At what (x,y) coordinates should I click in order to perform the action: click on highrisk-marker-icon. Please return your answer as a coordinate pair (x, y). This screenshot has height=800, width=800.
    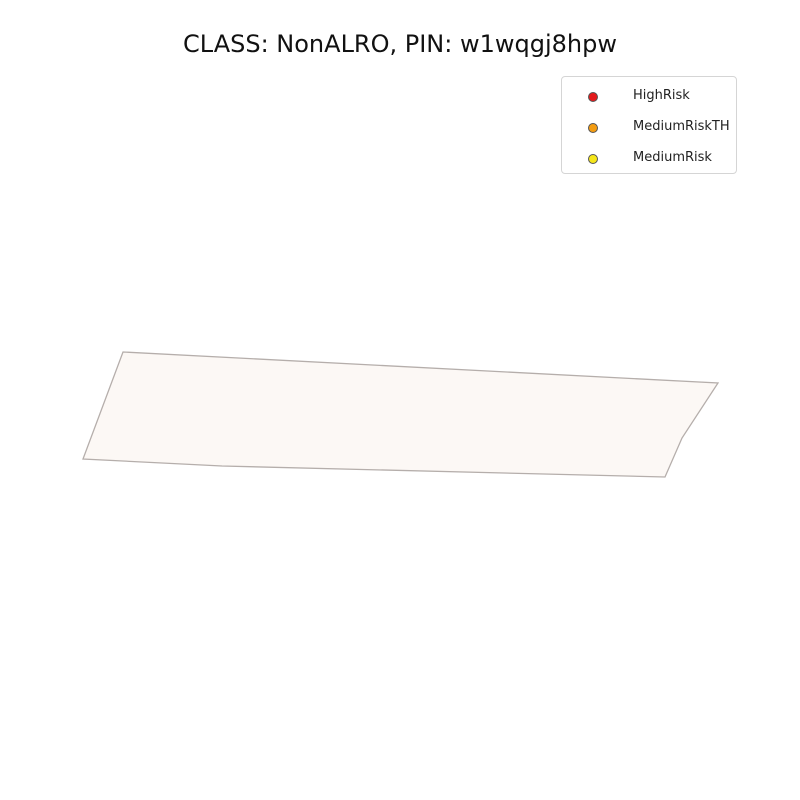
    Looking at the image, I should click on (593, 97).